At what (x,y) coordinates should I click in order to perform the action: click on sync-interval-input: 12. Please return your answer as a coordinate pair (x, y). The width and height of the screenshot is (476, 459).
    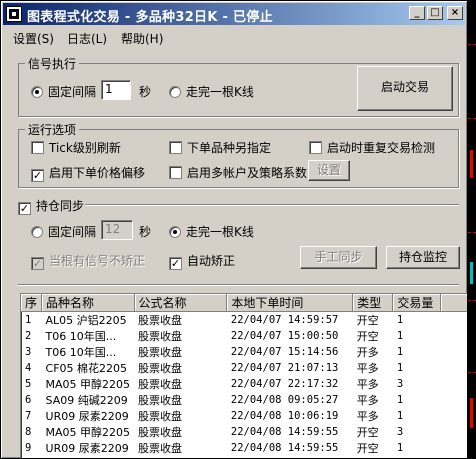
    Looking at the image, I should click on (117, 230).